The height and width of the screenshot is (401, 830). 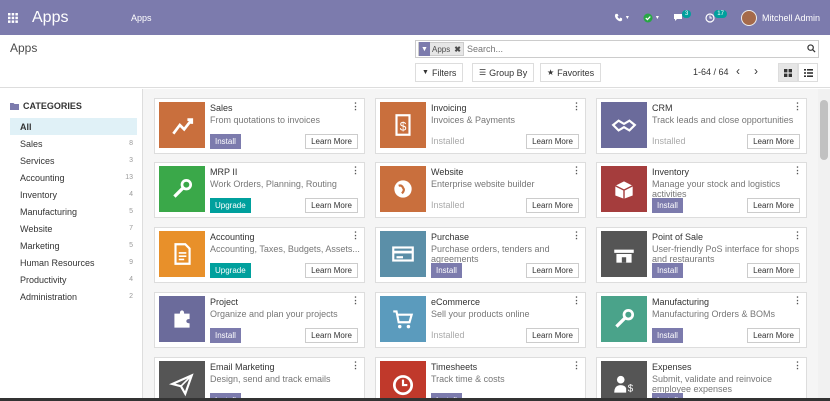 I want to click on app-name: Expenses, so click(x=672, y=367).